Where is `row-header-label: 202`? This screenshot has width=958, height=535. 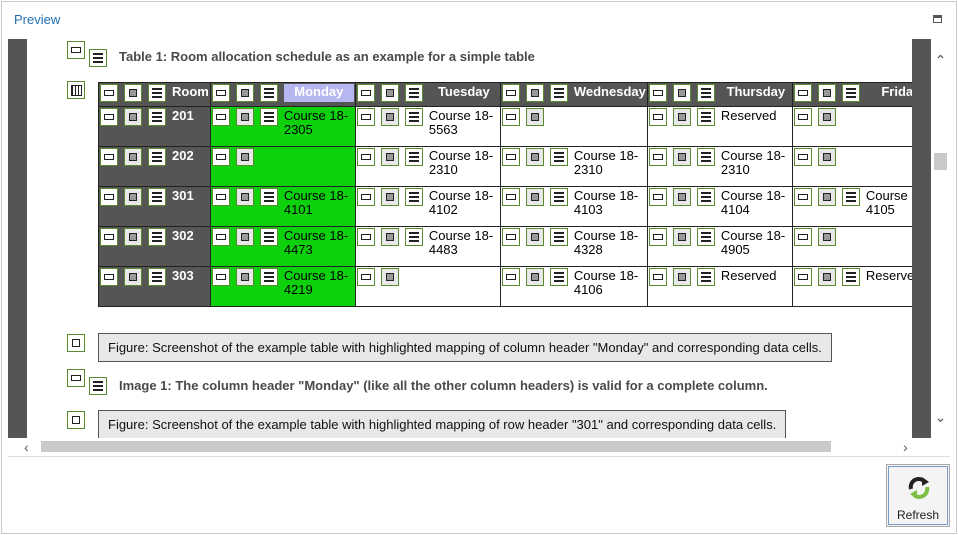 row-header-label: 202 is located at coordinates (183, 155).